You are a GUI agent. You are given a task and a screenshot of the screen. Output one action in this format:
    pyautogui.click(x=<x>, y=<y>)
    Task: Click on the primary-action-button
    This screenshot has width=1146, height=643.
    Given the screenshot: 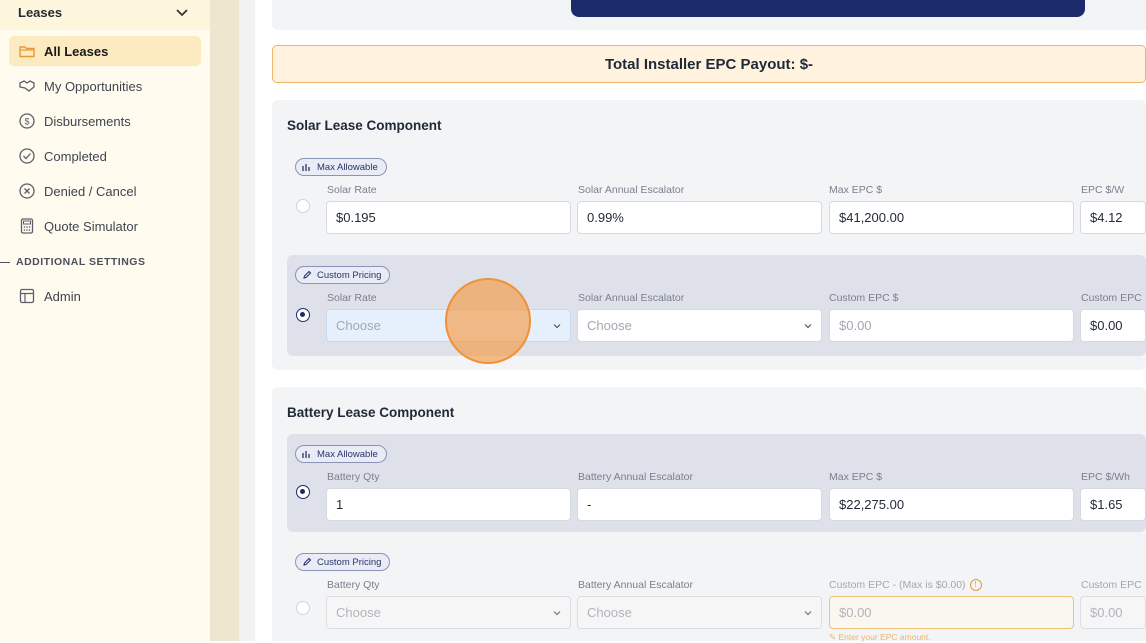 What is the action you would take?
    pyautogui.click(x=828, y=8)
    